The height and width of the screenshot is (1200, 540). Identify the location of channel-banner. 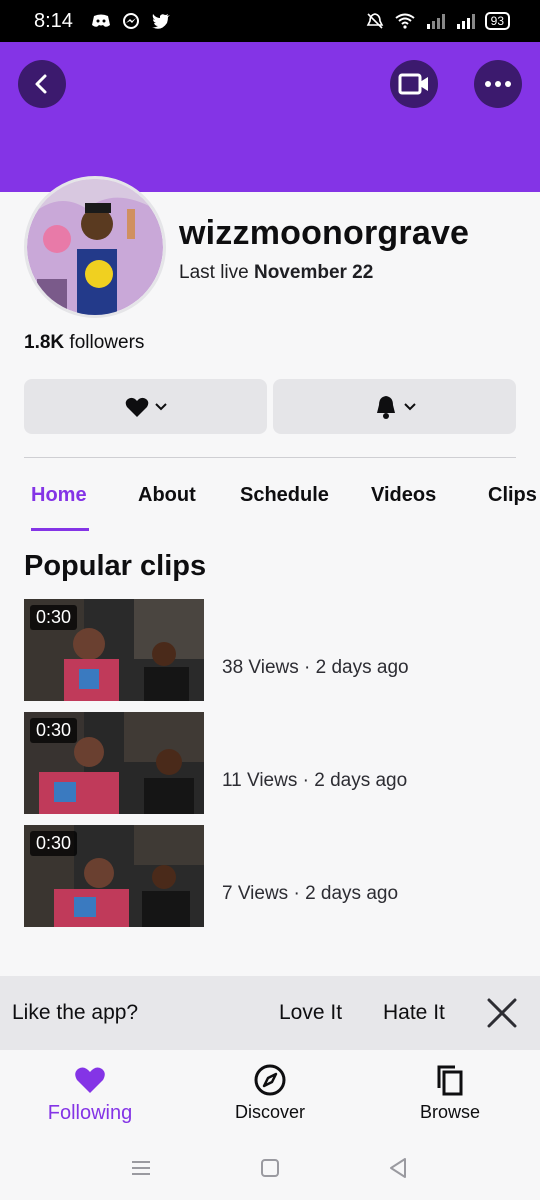
(270, 117).